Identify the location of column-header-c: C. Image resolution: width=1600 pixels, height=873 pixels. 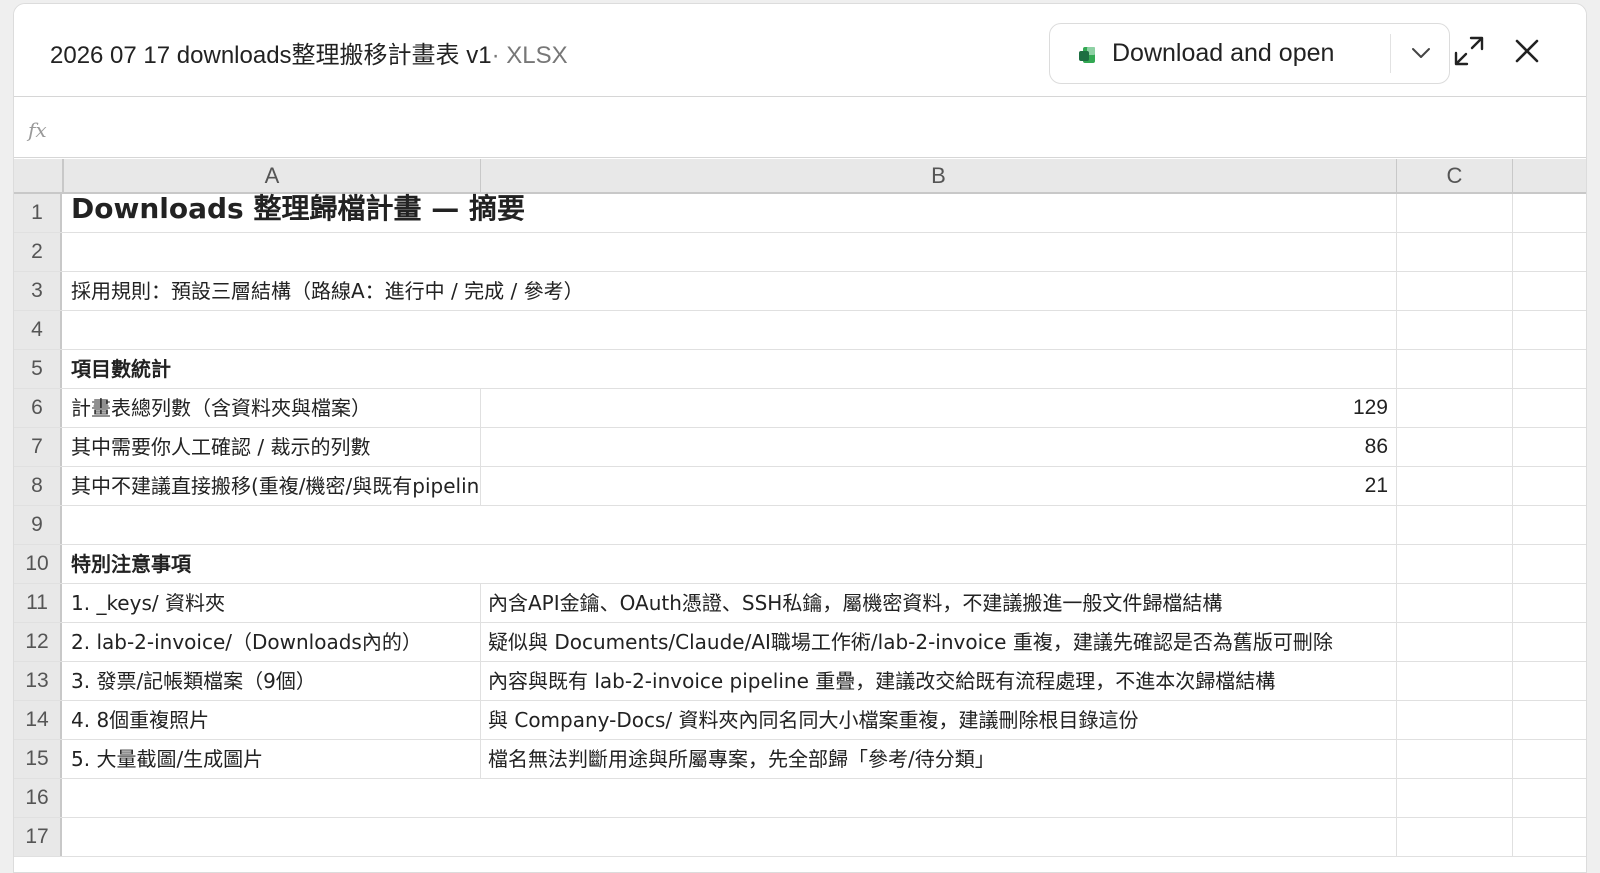
(1455, 175).